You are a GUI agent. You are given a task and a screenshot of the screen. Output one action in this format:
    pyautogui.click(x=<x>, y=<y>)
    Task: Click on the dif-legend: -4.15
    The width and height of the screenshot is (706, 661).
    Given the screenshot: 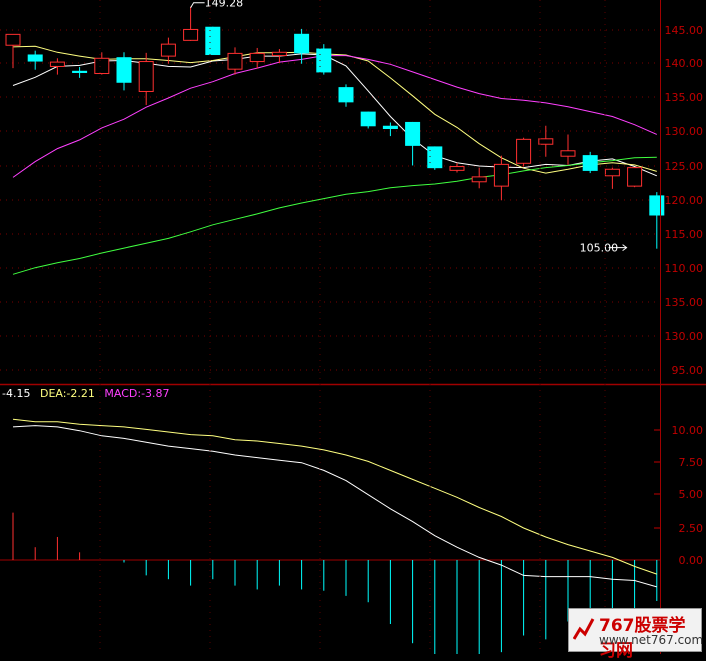 What is the action you would take?
    pyautogui.click(x=16, y=393)
    